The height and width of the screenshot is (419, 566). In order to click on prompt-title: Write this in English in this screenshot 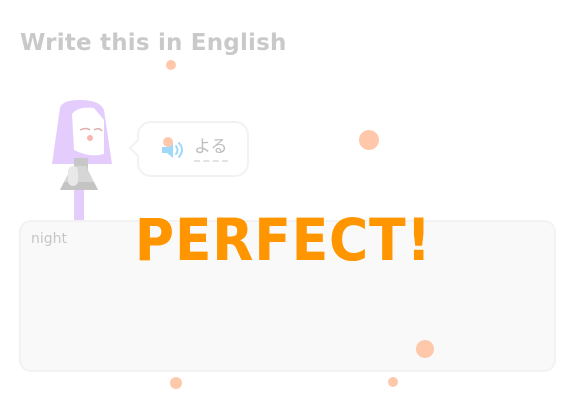, I will do `click(153, 43)`.